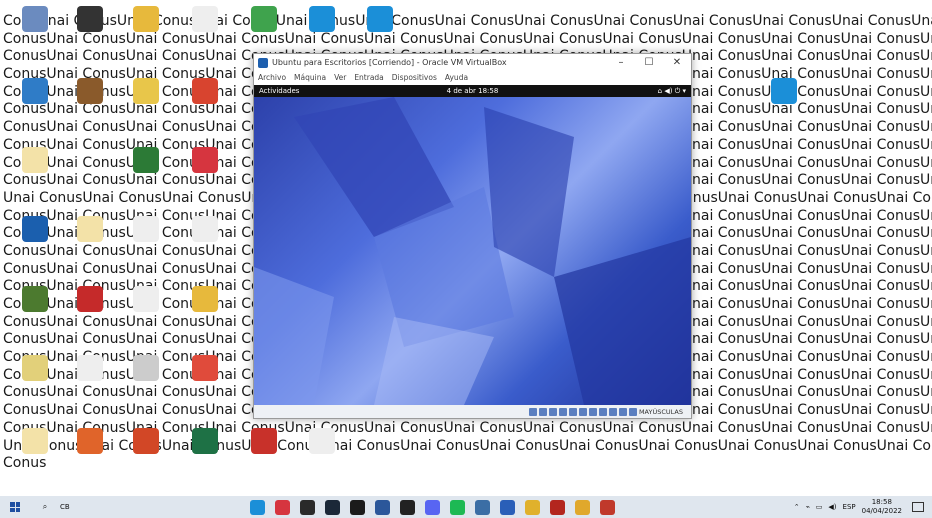  I want to click on document-icon, so click(90, 299).